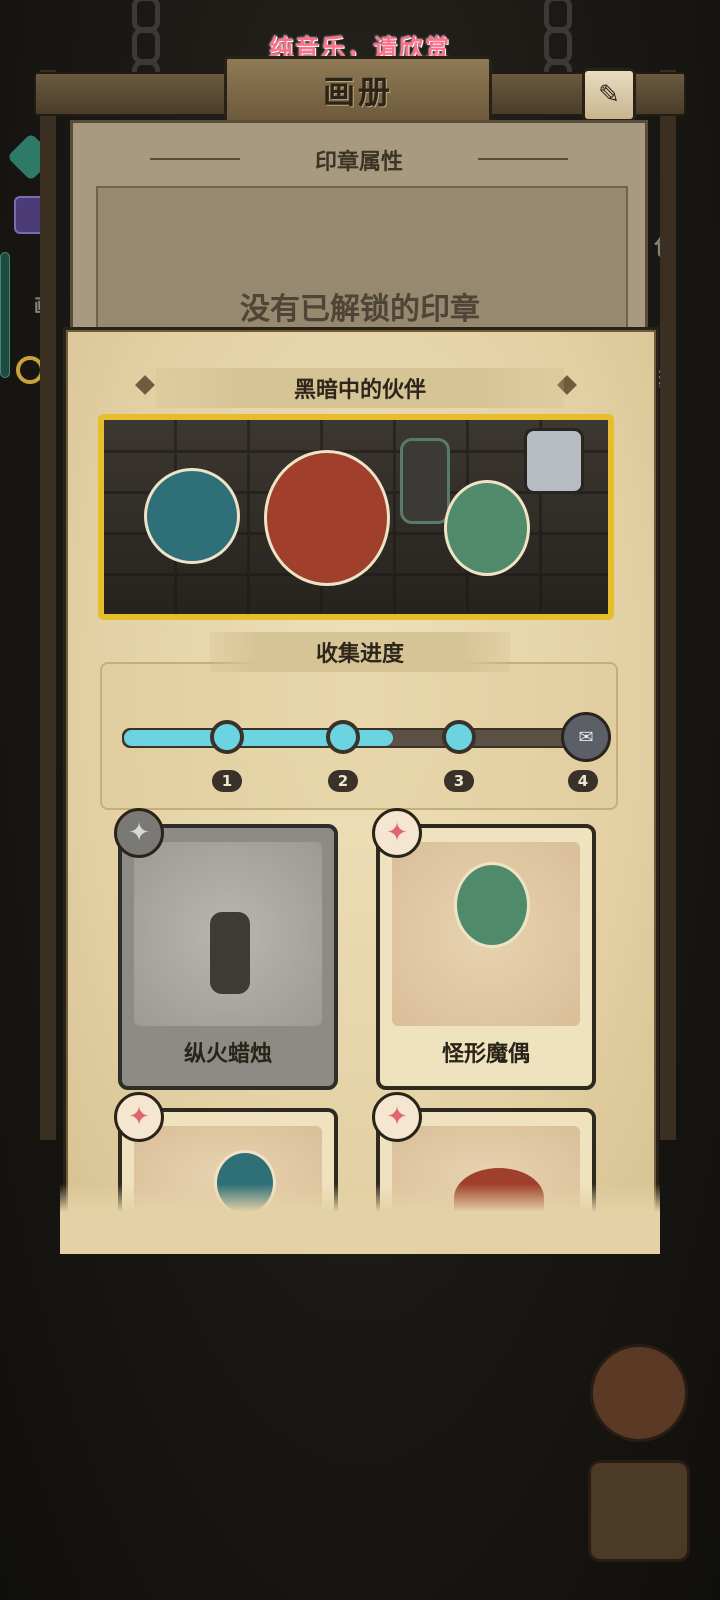  I want to click on parchment-bottom-edge, so click(360, 1219).